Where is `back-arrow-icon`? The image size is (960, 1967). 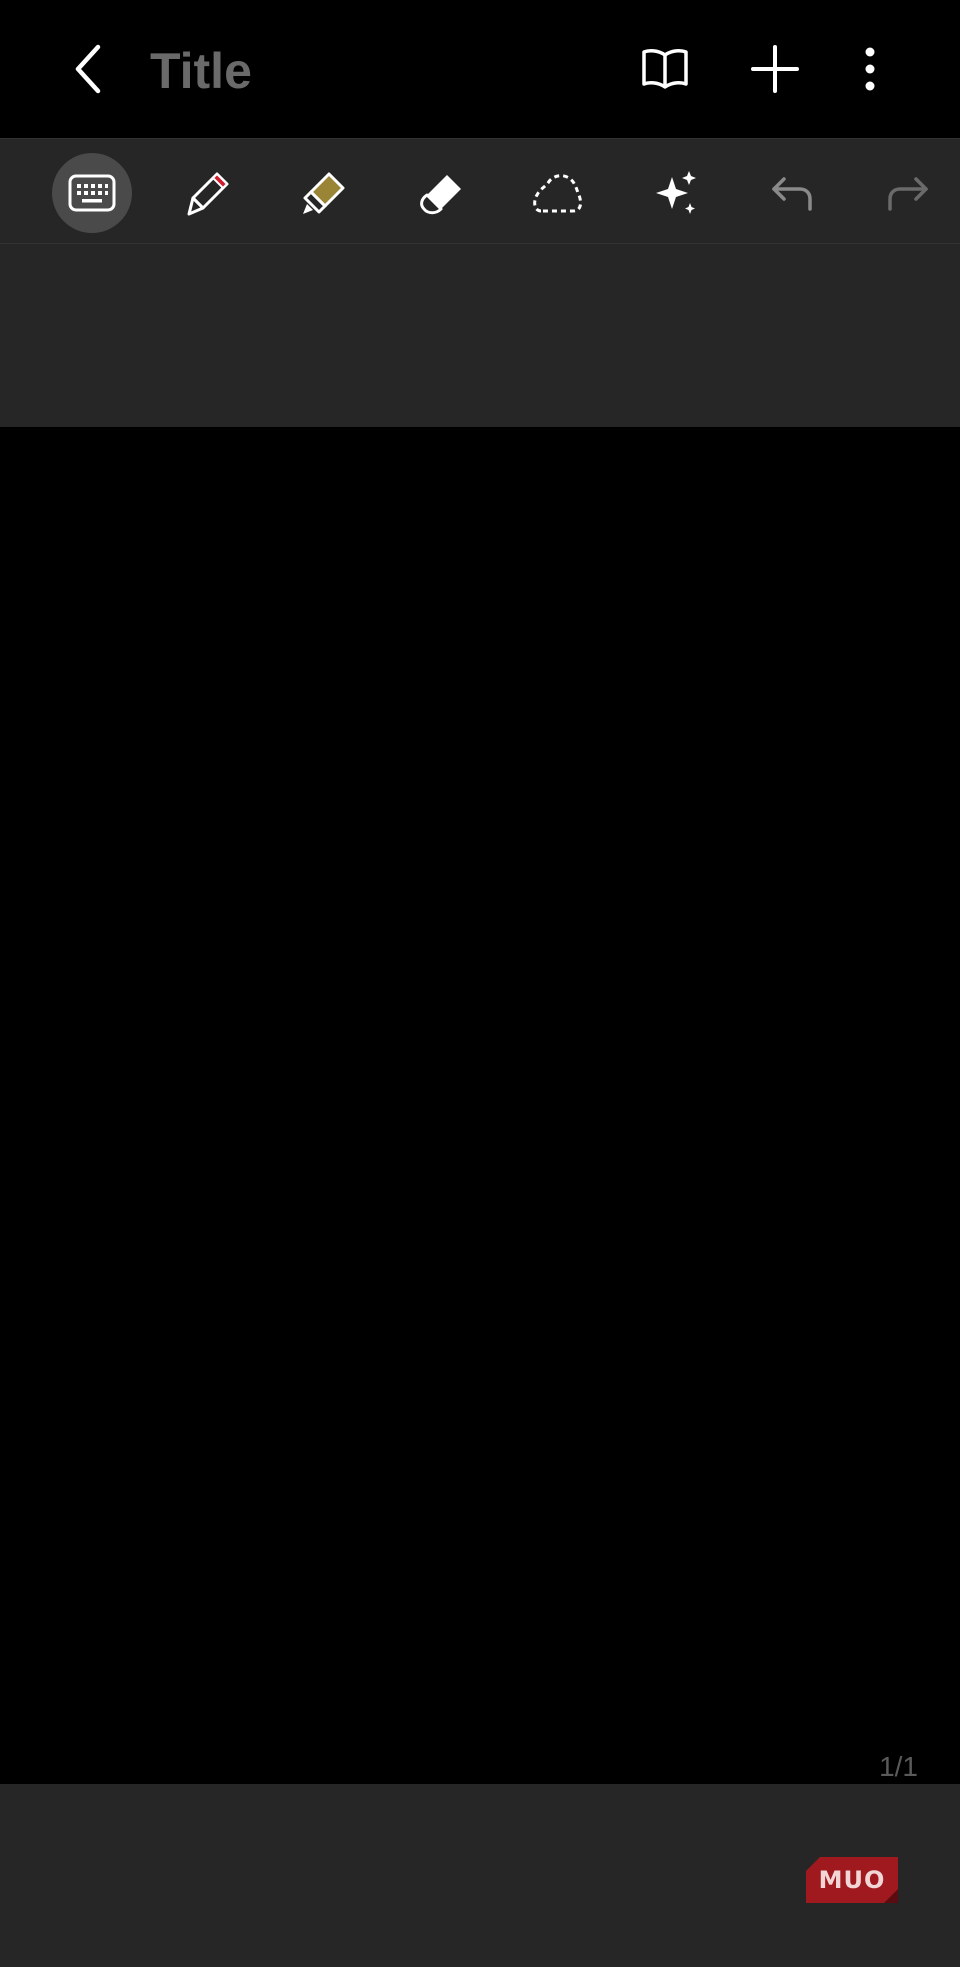
back-arrow-icon is located at coordinates (88, 69).